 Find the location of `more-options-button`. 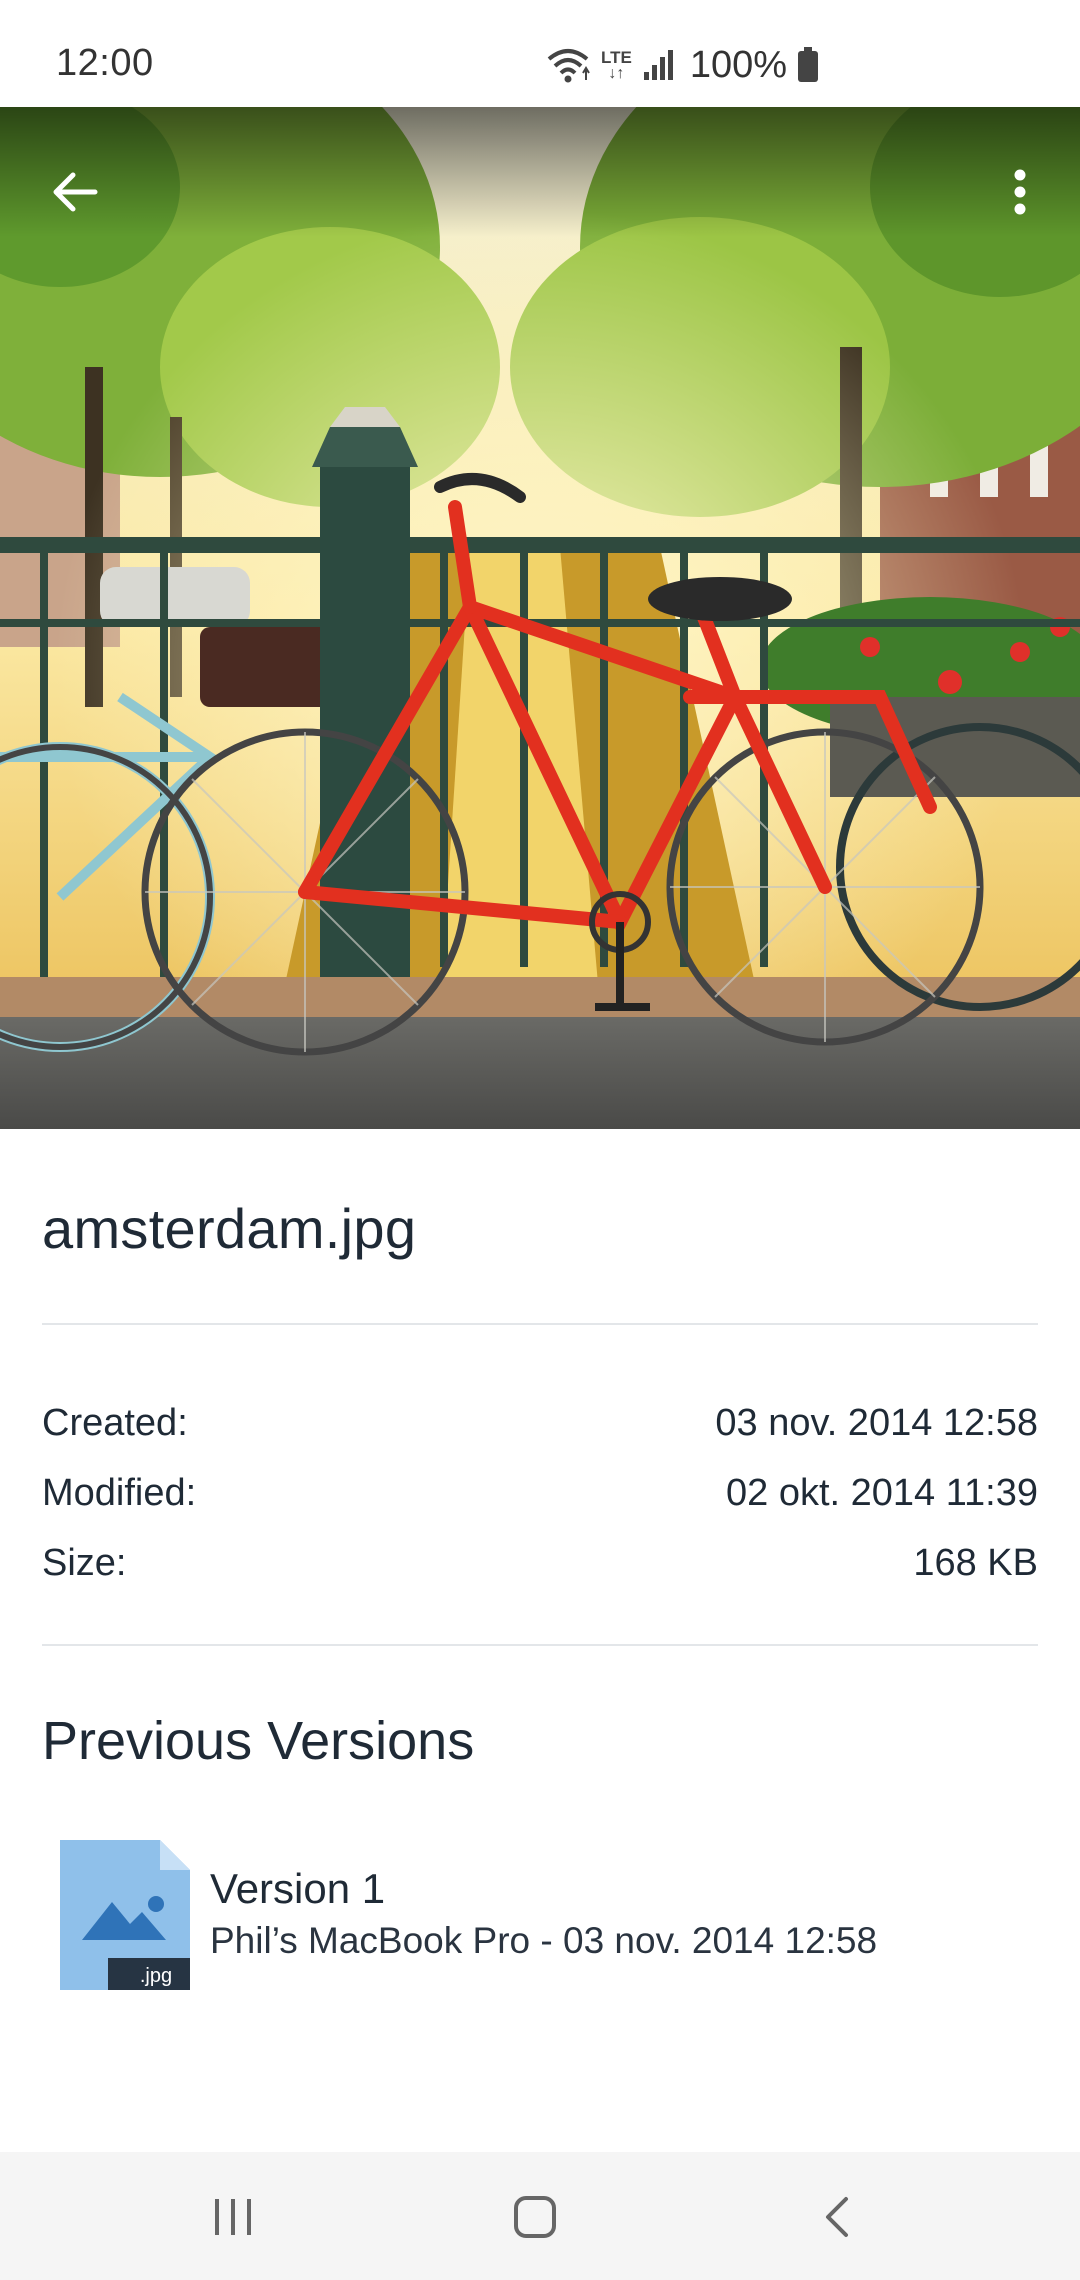

more-options-button is located at coordinates (1020, 192).